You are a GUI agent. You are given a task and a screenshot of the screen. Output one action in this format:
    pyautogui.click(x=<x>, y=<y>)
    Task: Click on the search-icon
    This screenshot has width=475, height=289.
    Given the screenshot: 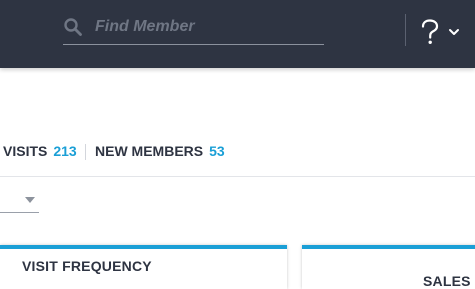 What is the action you would take?
    pyautogui.click(x=73, y=27)
    